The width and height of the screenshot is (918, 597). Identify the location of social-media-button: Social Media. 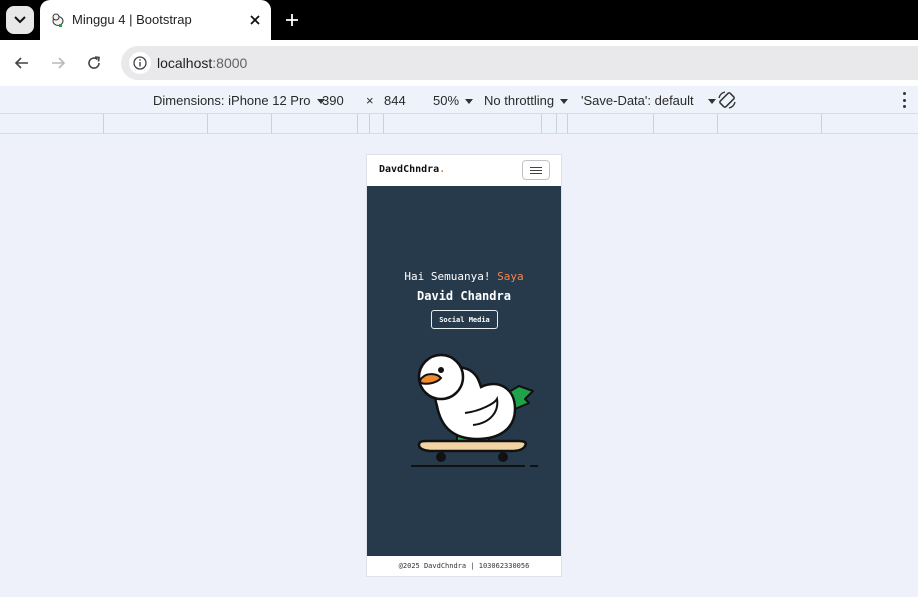
(464, 319).